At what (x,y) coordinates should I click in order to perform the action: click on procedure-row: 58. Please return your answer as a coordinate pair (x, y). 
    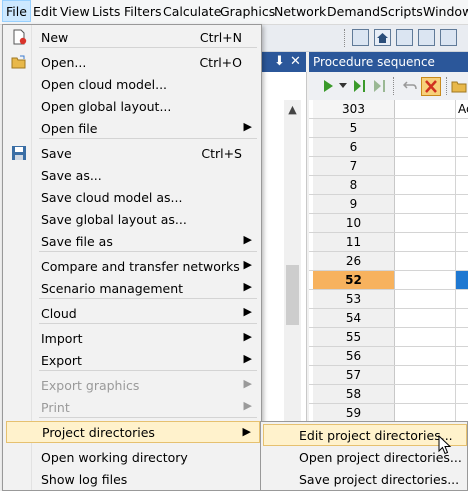
    Looking at the image, I should click on (388, 394).